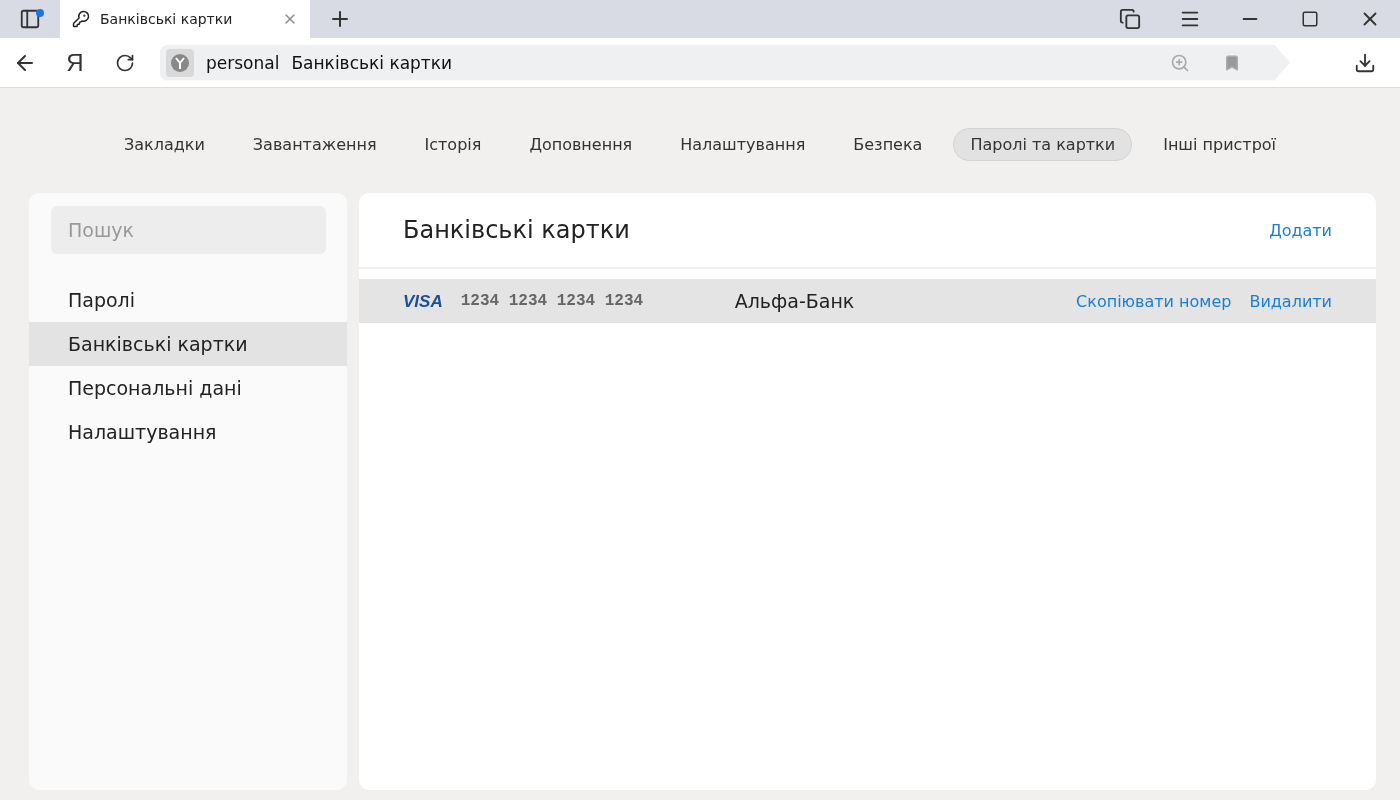  I want to click on nav-tab: Доповнення, so click(581, 144).